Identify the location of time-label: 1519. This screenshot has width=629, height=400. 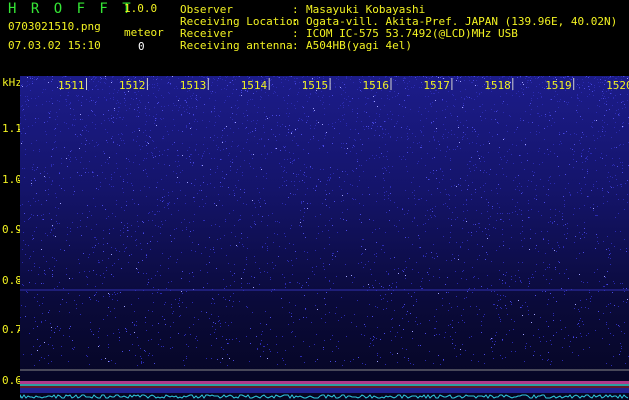
(558, 85).